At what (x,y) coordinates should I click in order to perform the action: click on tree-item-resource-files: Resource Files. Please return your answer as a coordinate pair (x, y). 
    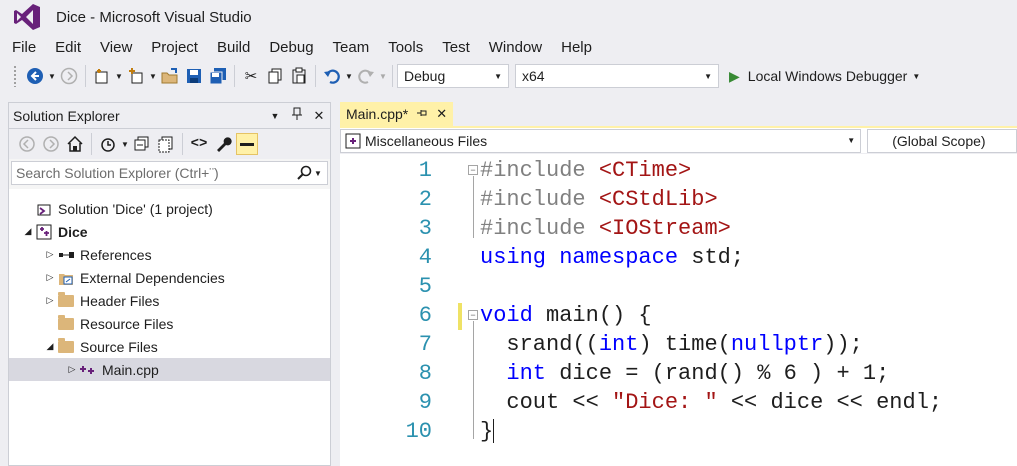
    Looking at the image, I should click on (169, 323).